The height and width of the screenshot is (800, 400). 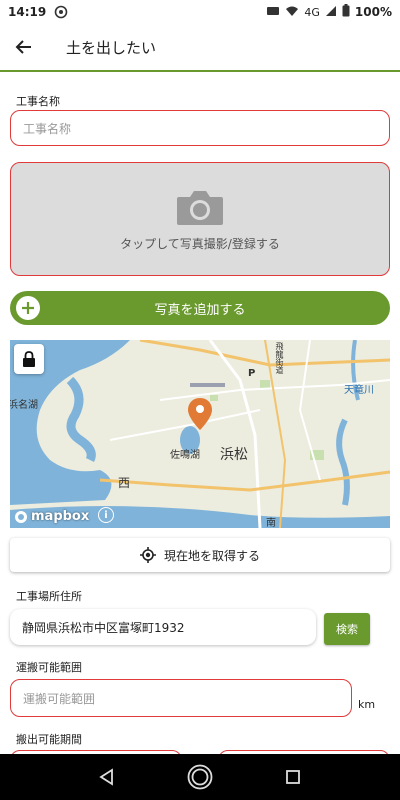 I want to click on message-icon, so click(x=273, y=12).